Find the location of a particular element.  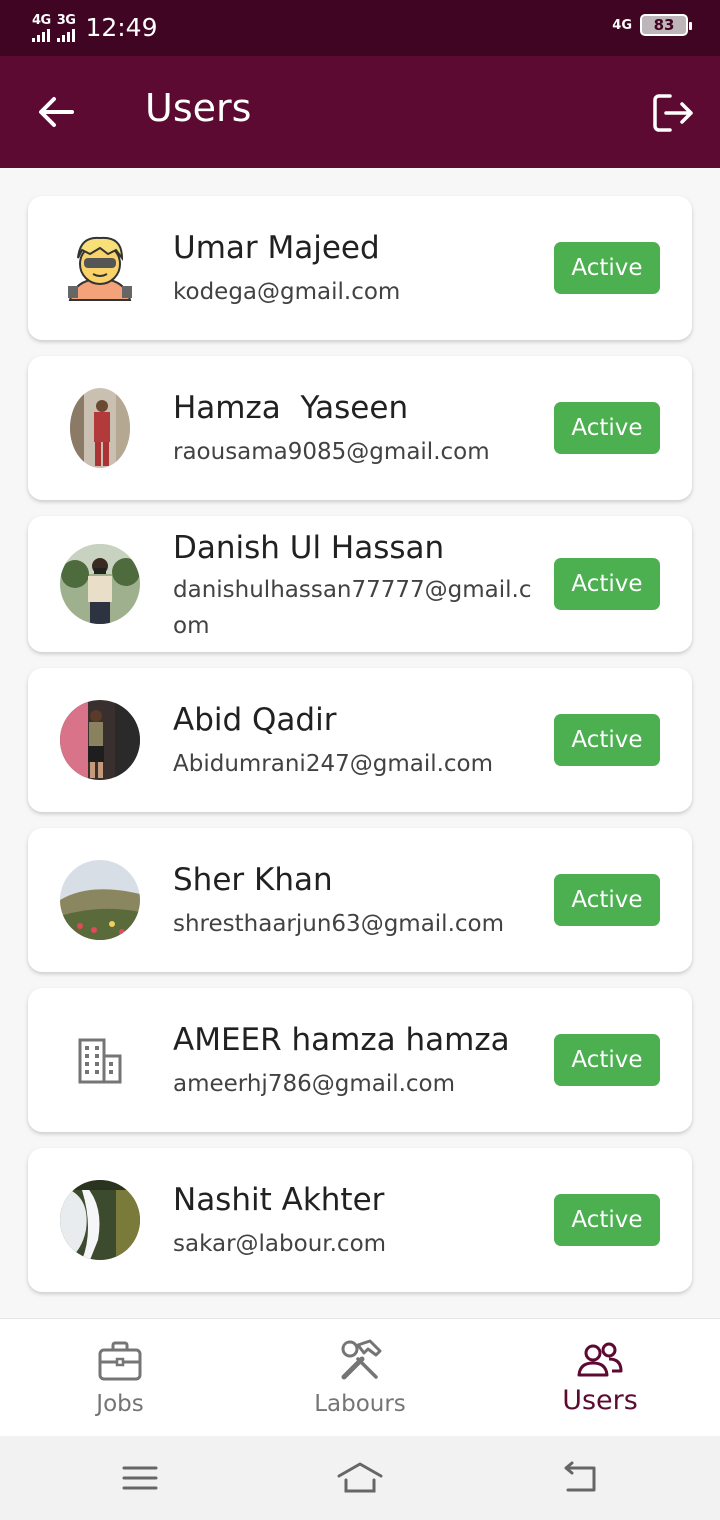

bottom-navigation: Jobs Labours Users is located at coordinates (360, 1377).